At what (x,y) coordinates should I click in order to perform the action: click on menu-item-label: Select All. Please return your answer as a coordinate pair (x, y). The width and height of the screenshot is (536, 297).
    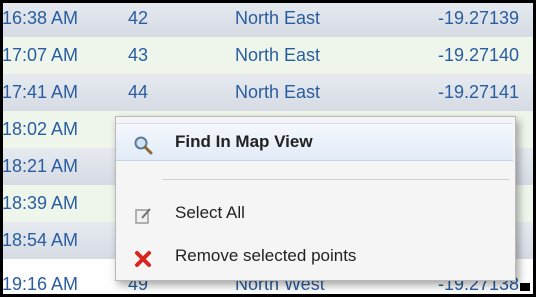
    Looking at the image, I should click on (210, 212).